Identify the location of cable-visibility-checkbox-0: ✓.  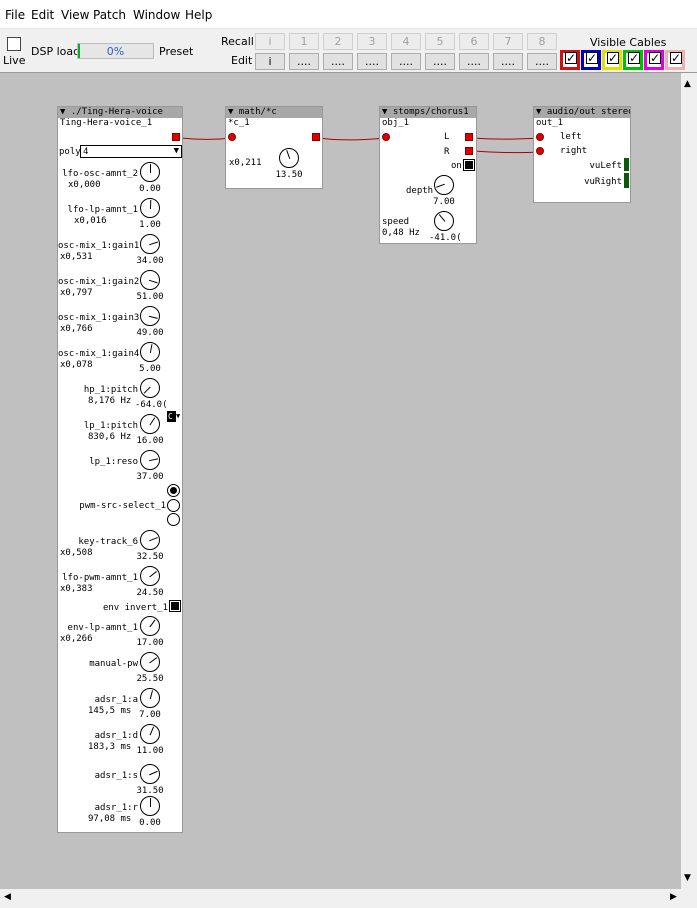
(570, 60).